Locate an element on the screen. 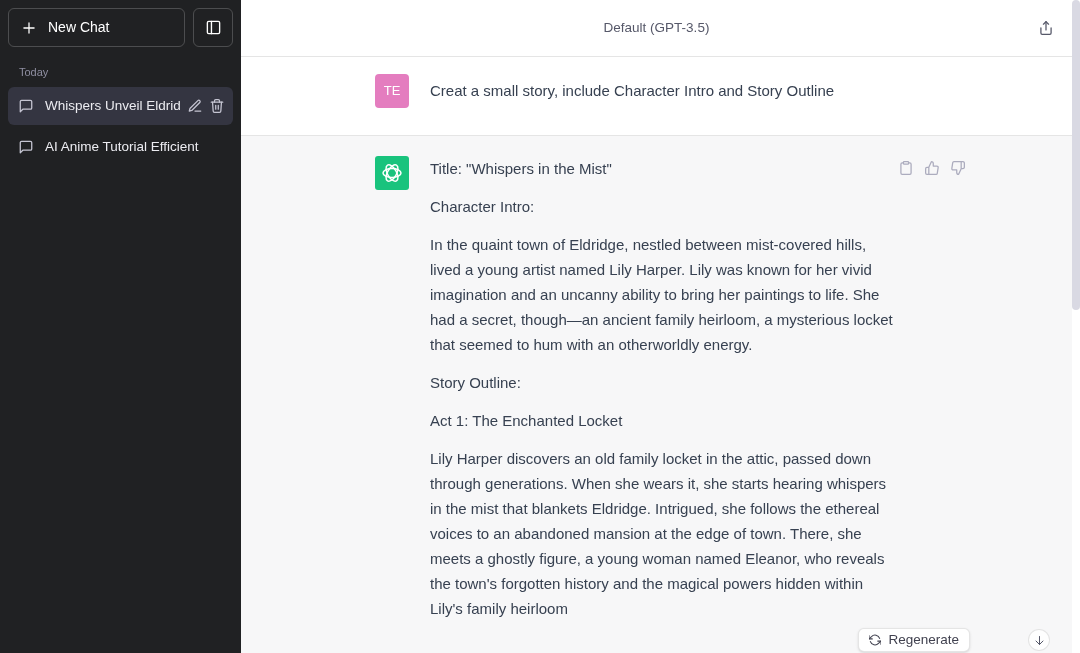 The image size is (1080, 653). arrow-down-icon is located at coordinates (1039, 640).